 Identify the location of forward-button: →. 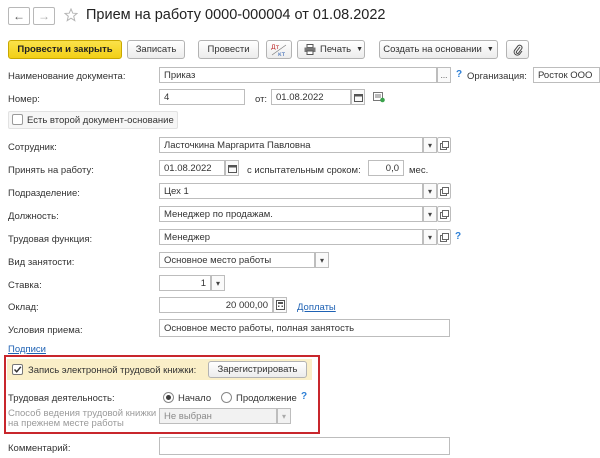
(44, 16).